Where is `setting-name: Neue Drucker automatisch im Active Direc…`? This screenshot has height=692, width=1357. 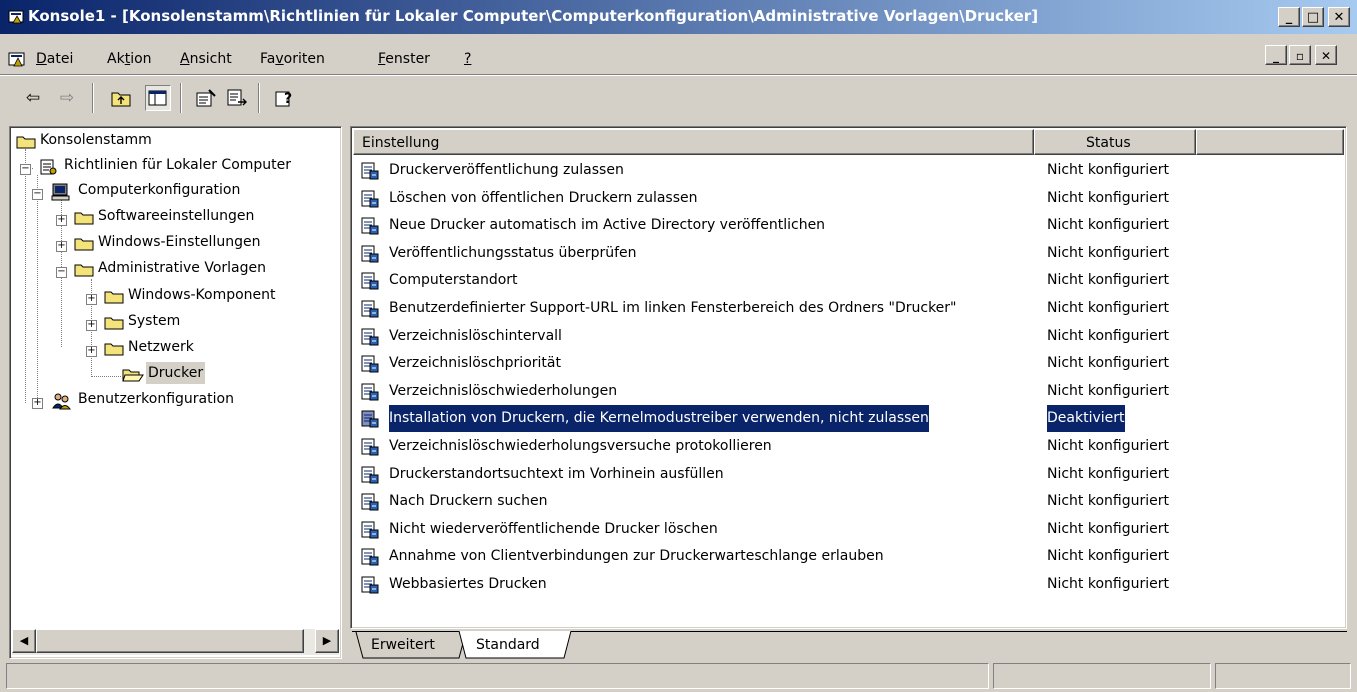 setting-name: Neue Drucker automatisch im Active Direc… is located at coordinates (607, 225).